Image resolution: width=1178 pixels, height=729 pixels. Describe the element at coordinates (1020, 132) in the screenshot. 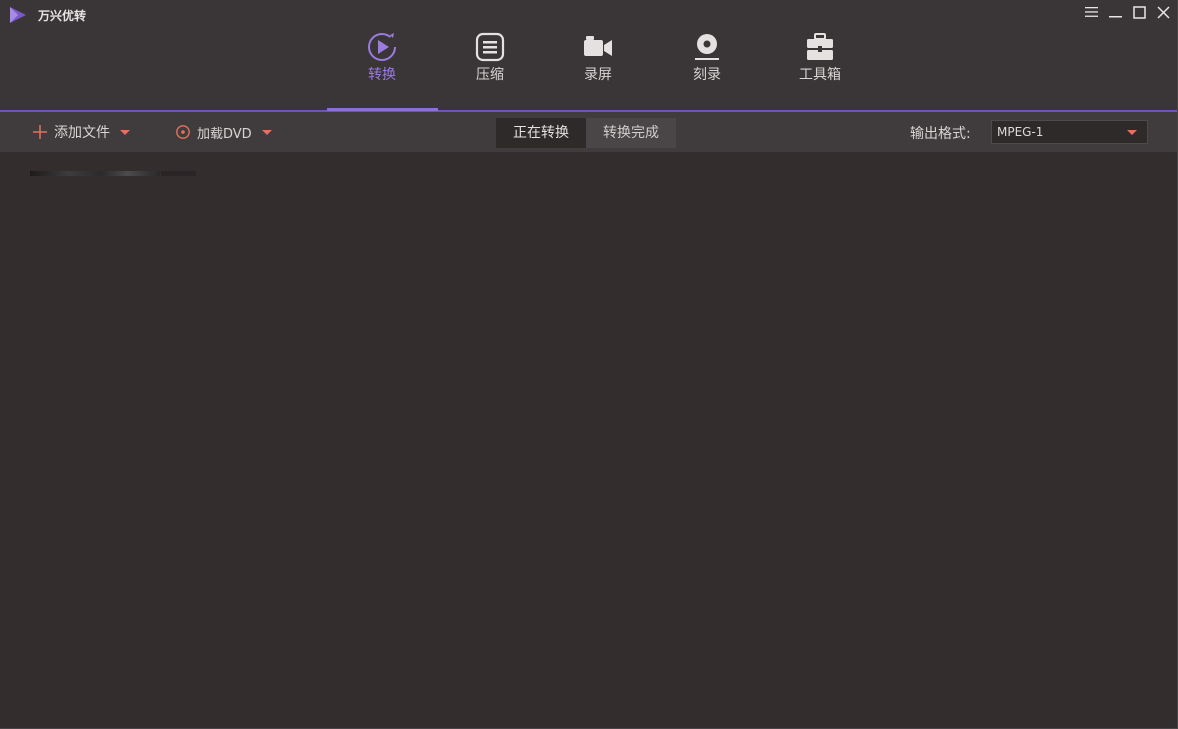

I see `output-format-value: MPEG-1` at that location.